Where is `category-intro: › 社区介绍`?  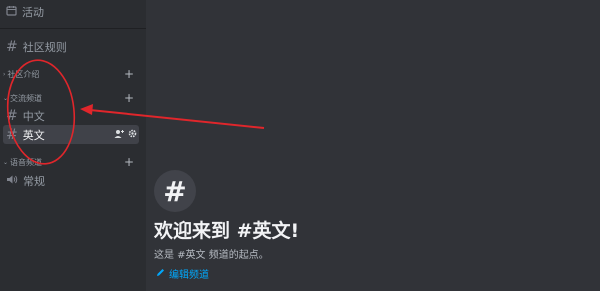 category-intro: › 社区介绍 is located at coordinates (21, 74).